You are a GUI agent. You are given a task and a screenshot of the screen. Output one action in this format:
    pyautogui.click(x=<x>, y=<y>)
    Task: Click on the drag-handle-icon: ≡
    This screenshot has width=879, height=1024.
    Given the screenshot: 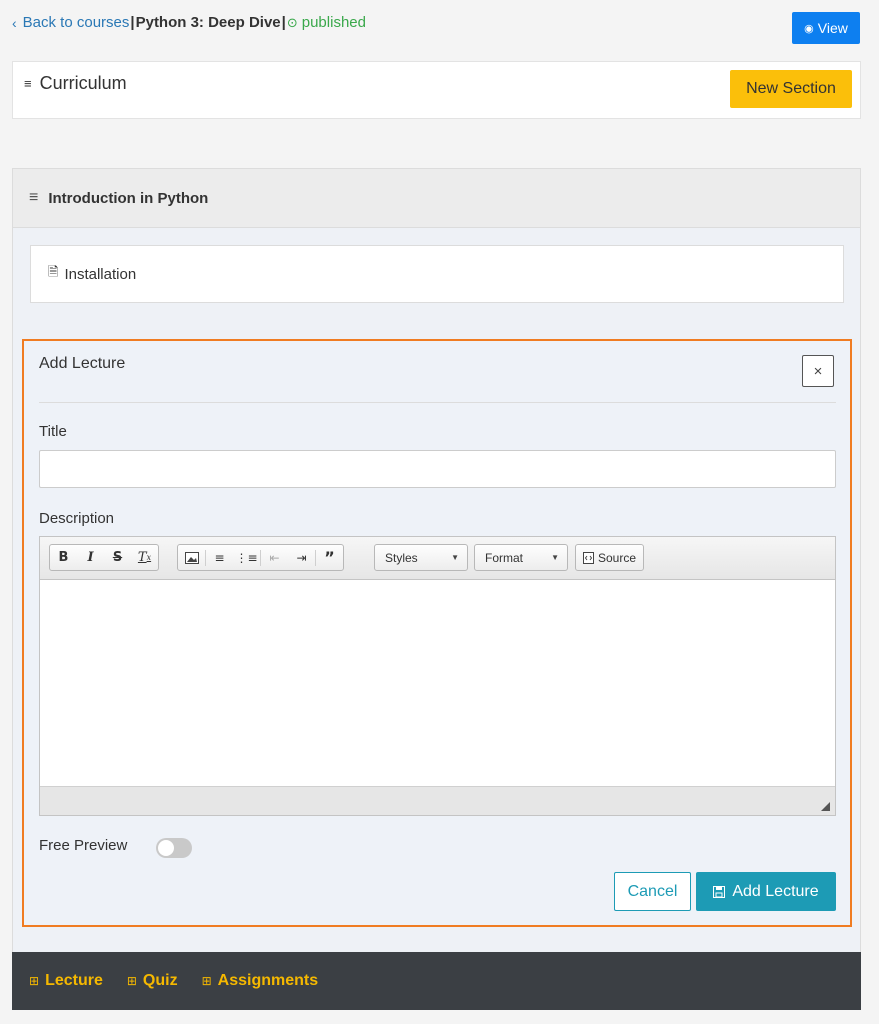 What is the action you would take?
    pyautogui.click(x=33, y=198)
    